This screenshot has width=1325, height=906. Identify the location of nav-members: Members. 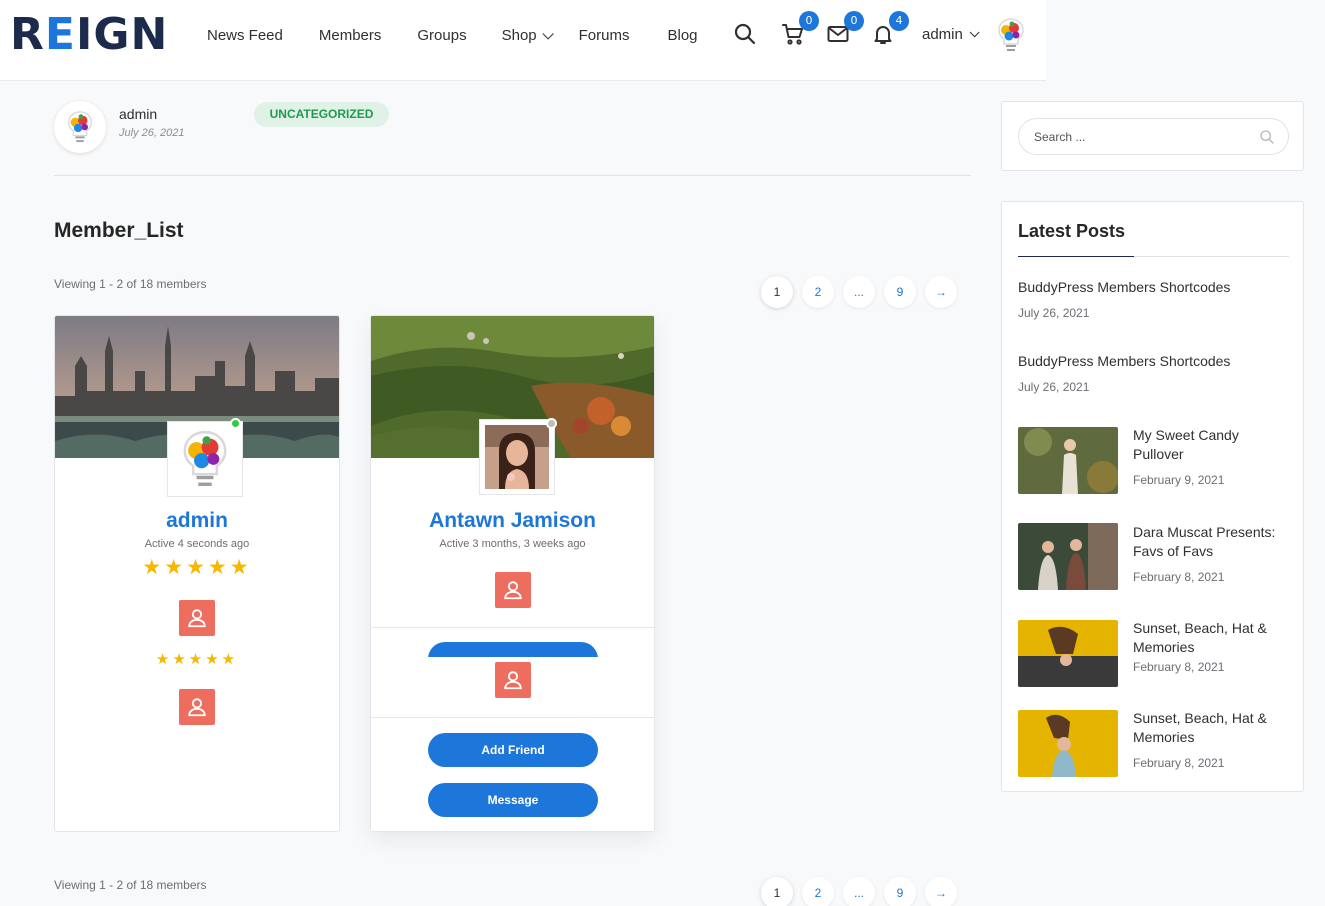
(350, 36).